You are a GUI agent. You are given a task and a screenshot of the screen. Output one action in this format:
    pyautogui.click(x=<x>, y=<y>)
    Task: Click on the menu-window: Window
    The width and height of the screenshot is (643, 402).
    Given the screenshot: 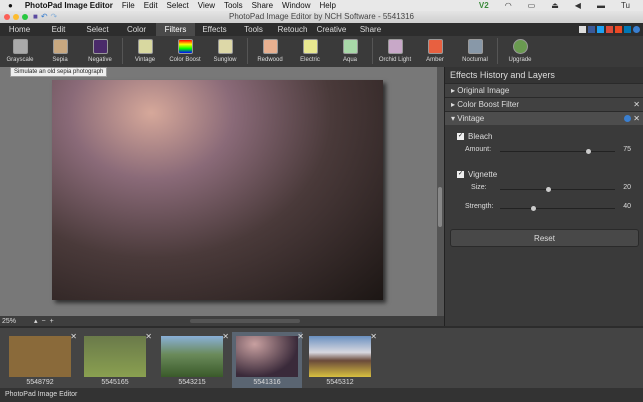 What is the action you would take?
    pyautogui.click(x=296, y=5)
    